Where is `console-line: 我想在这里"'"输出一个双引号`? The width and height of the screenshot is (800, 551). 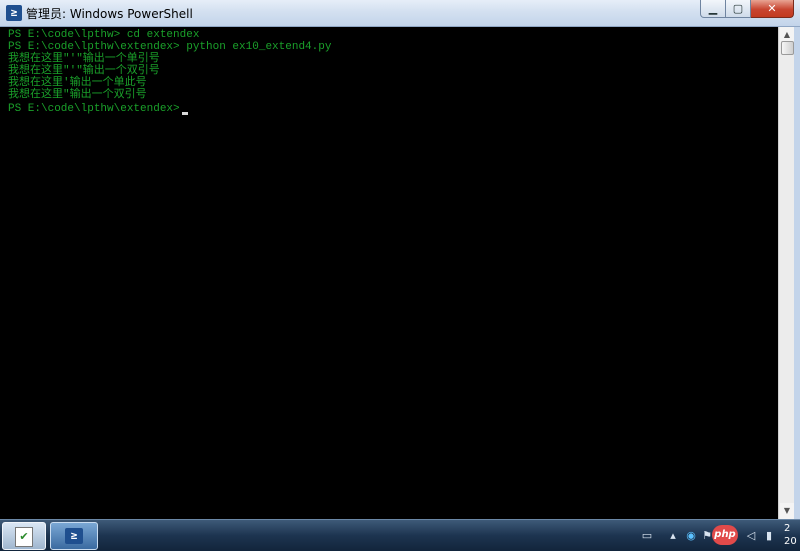
console-line: 我想在这里"'"输出一个双引号 is located at coordinates (84, 71).